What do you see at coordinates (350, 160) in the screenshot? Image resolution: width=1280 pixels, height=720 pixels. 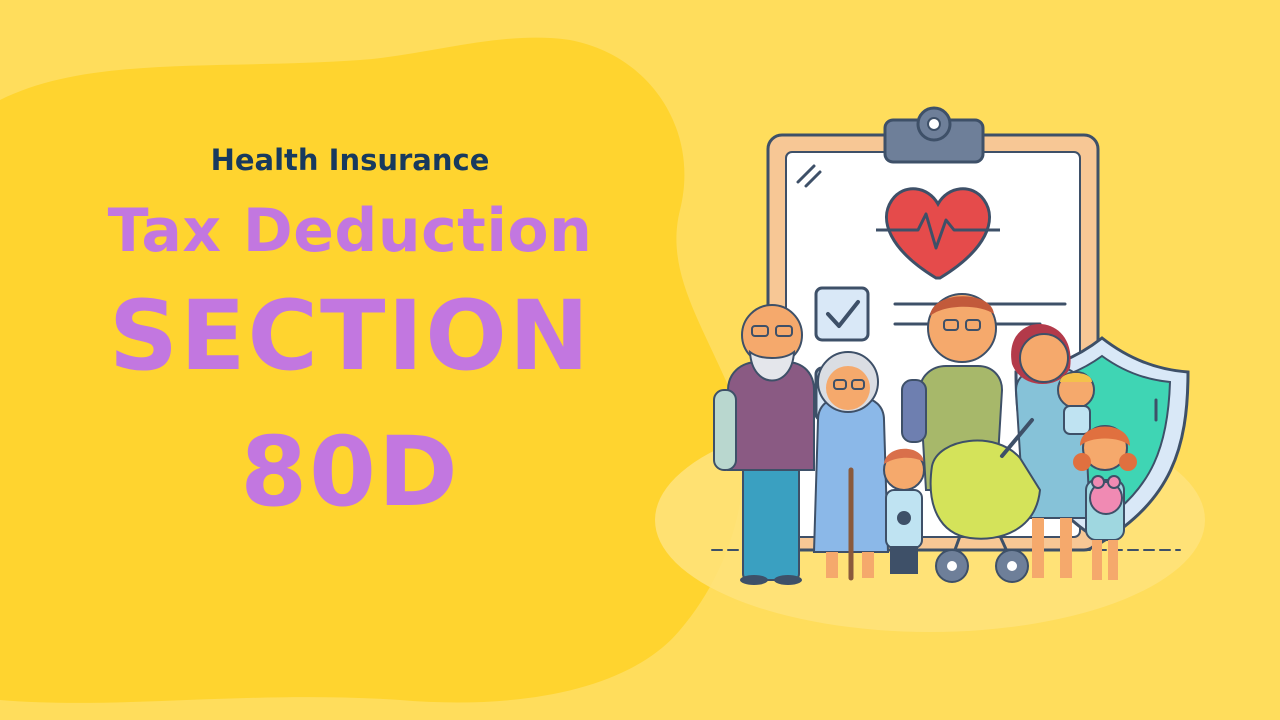 I see `subtitle: Health Insurance` at bounding box center [350, 160].